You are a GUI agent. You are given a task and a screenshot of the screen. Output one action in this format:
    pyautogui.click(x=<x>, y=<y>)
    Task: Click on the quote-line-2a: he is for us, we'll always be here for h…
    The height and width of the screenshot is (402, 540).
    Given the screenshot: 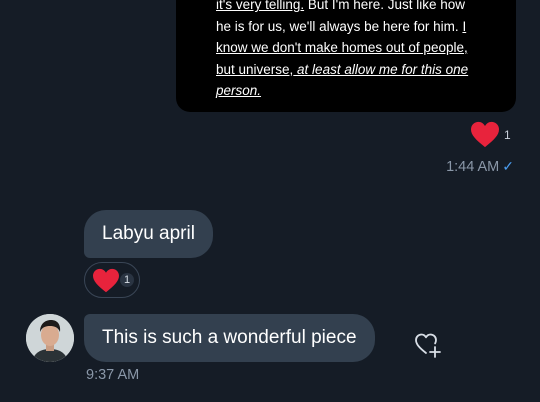 What is the action you would take?
    pyautogui.click(x=339, y=26)
    